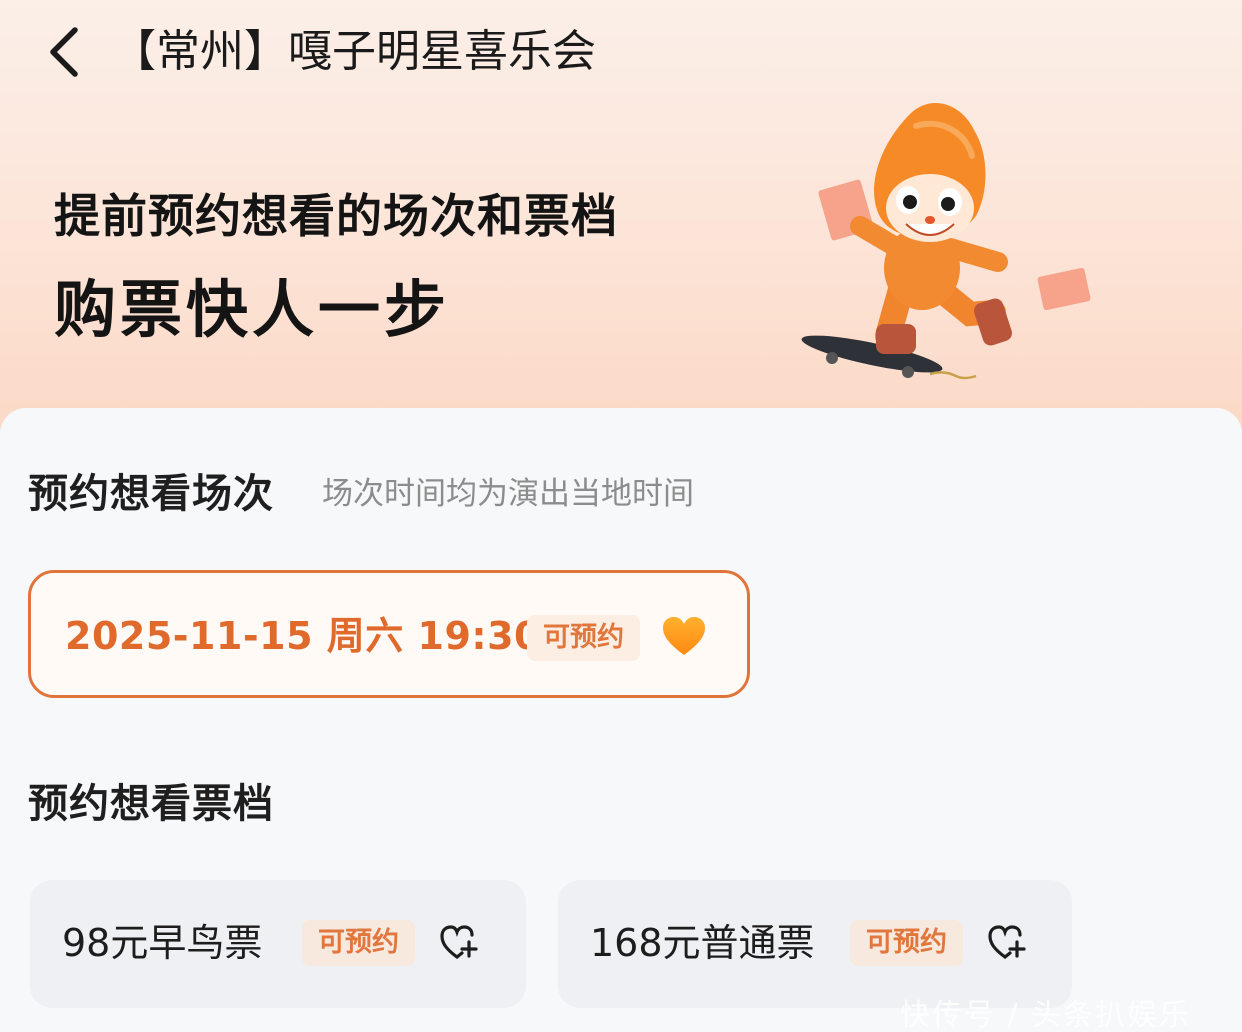 The width and height of the screenshot is (1242, 1032). I want to click on ticket-tier-option: 98元早鸟票 可预约, so click(278, 944).